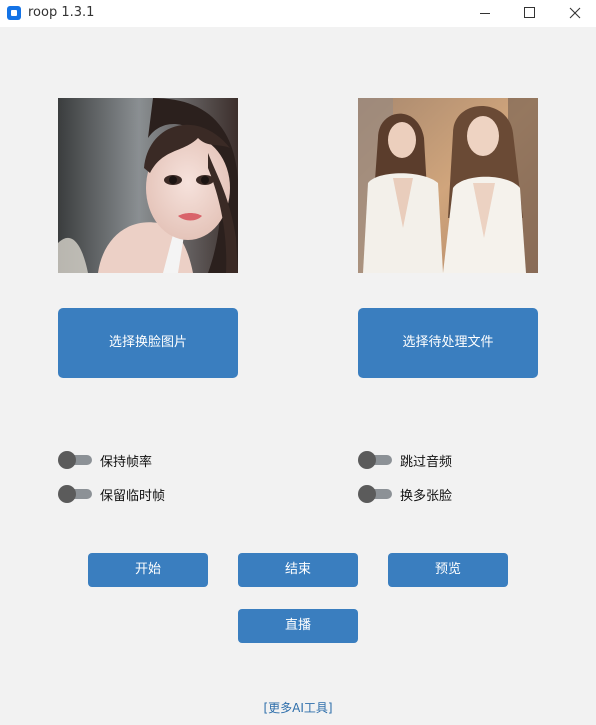  What do you see at coordinates (426, 496) in the screenshot?
I see `many-faces-label: 换多张脸` at bounding box center [426, 496].